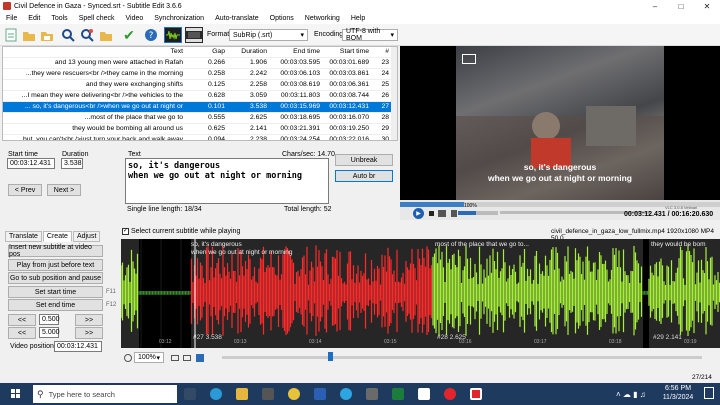 The height and width of the screenshot is (405, 720). Describe the element at coordinates (322, 18) in the screenshot. I see `menu-networking: Networking` at that location.